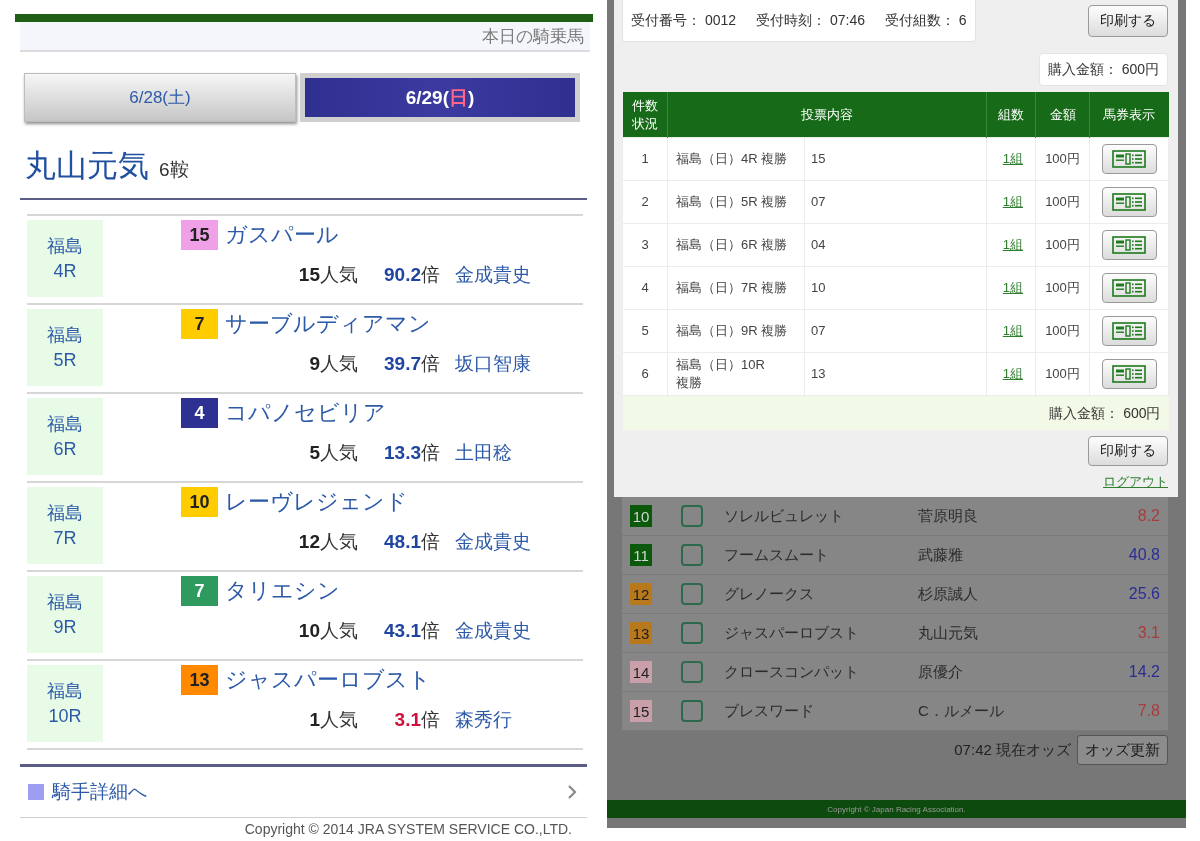 This screenshot has width=1200, height=841. I want to click on number-badge: 12, so click(641, 594).